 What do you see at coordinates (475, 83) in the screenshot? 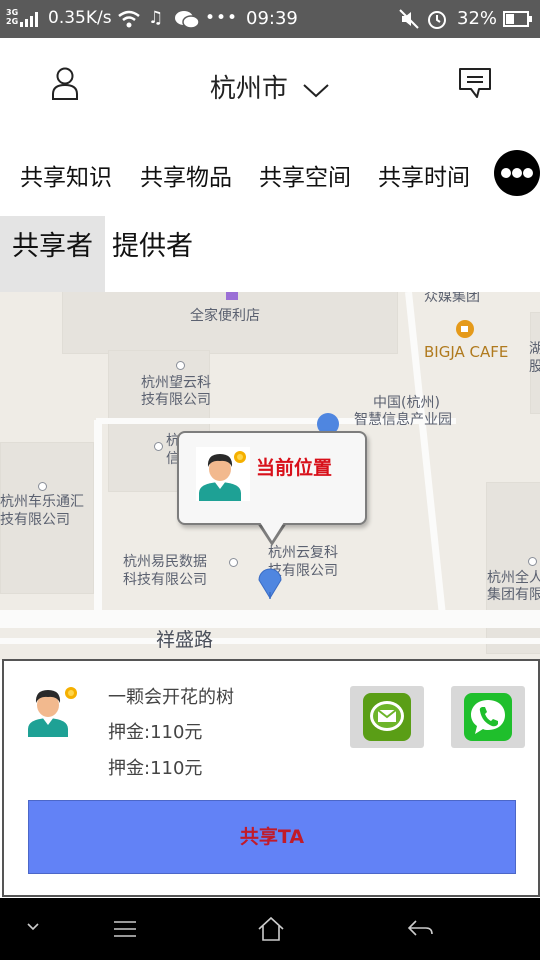
I see `message-icon` at bounding box center [475, 83].